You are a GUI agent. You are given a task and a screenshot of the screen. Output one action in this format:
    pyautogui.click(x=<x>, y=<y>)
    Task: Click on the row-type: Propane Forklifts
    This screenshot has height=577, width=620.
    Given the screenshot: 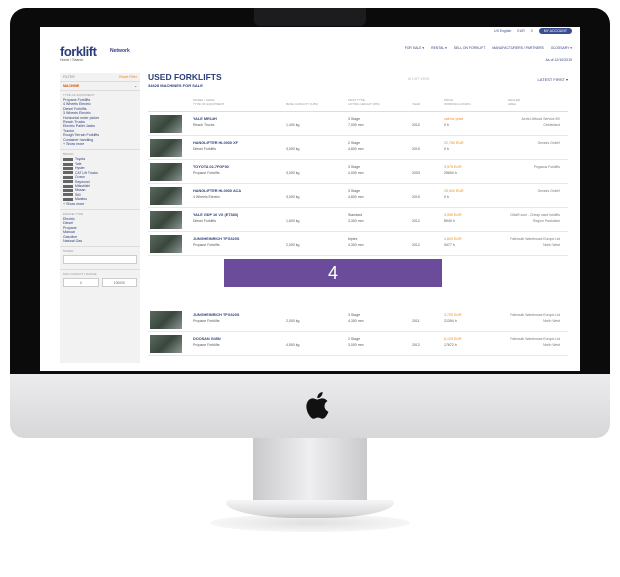 What is the action you would take?
    pyautogui.click(x=206, y=173)
    